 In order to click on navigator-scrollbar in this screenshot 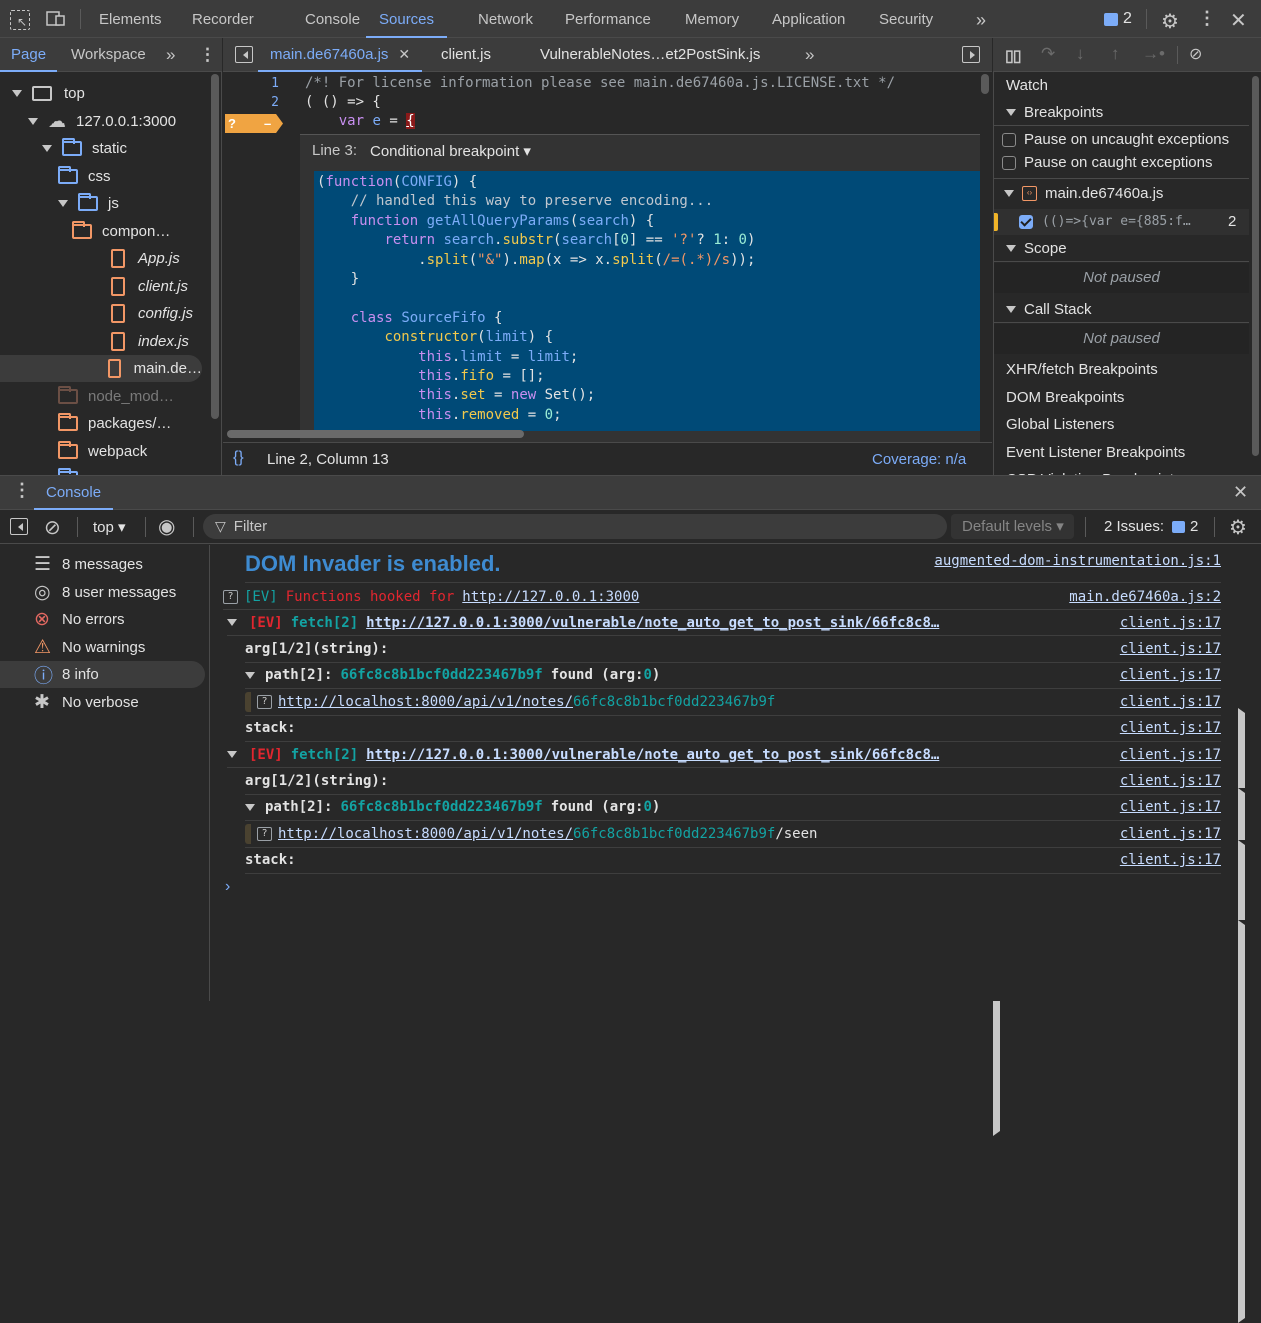, I will do `click(215, 246)`.